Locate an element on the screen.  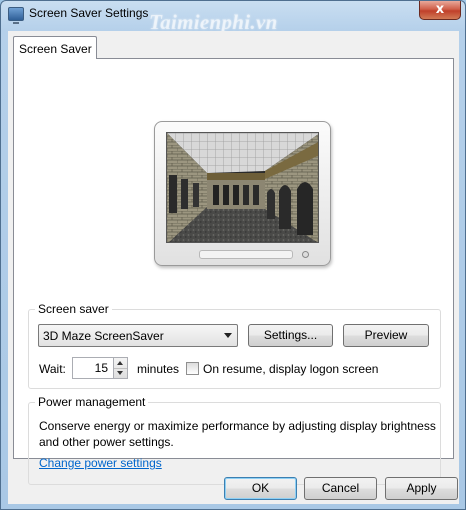
screen-saver-select-value: 3D Maze ScreenSaver is located at coordinates (103, 336).